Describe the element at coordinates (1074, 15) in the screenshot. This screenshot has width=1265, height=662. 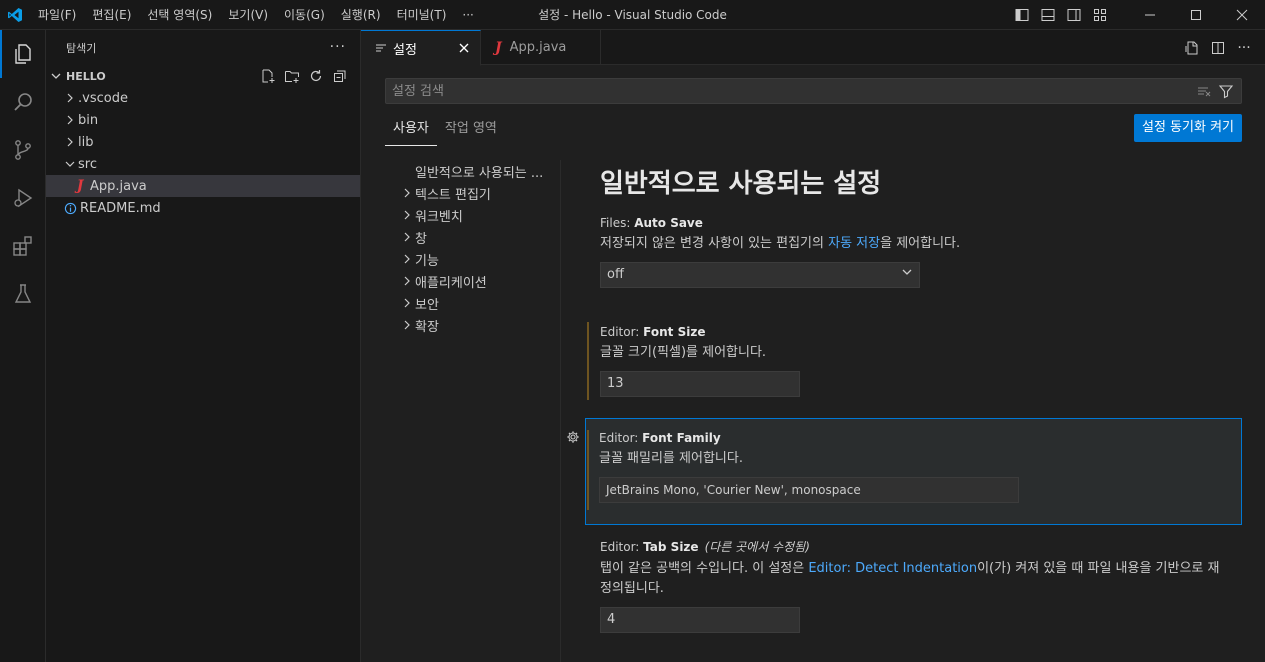
I see `toggle-secondary-sidebar-icon` at that location.